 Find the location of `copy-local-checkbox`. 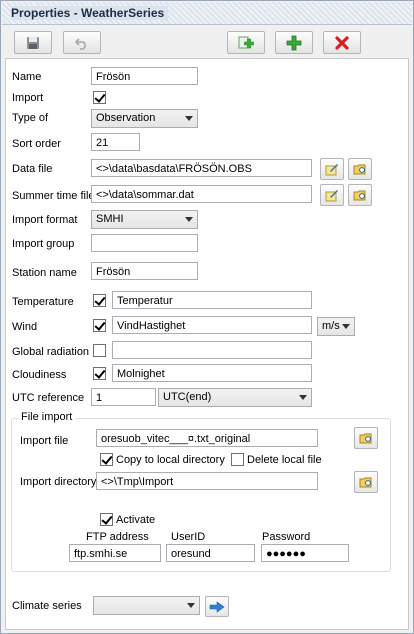

copy-local-checkbox is located at coordinates (106, 459).